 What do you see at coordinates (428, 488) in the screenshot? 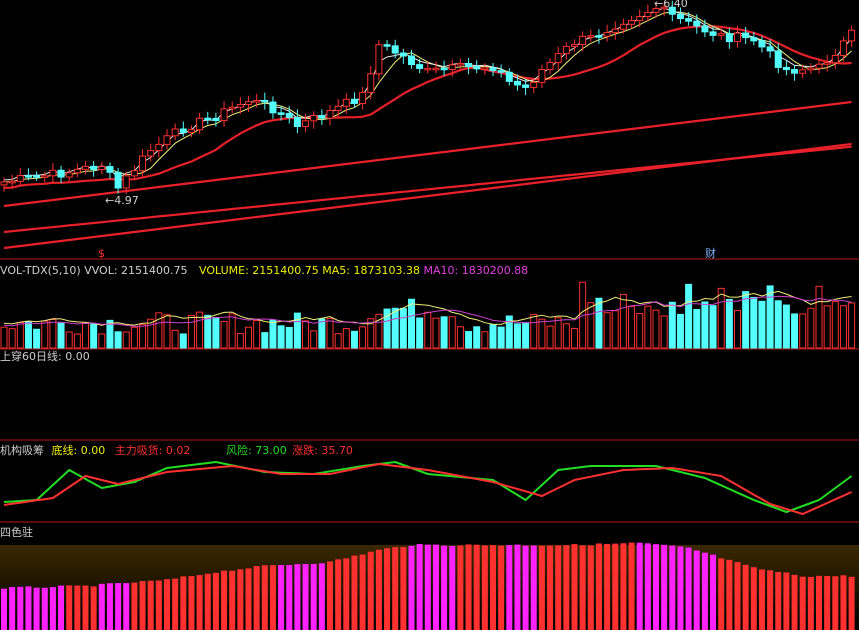
I see `institutional-panel` at bounding box center [428, 488].